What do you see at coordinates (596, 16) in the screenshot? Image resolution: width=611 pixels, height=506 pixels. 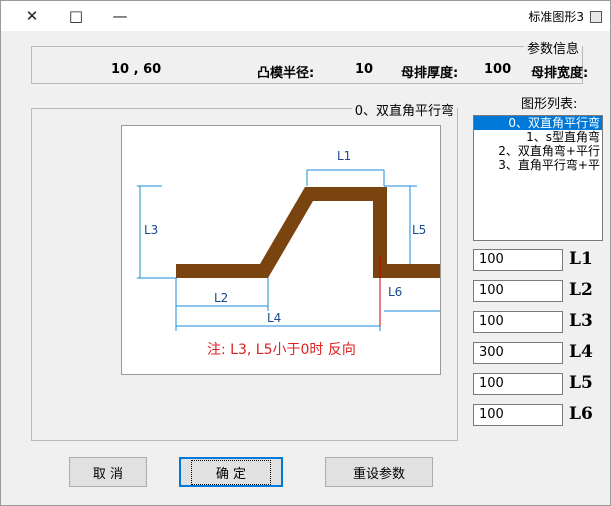 I see `app-icon` at bounding box center [596, 16].